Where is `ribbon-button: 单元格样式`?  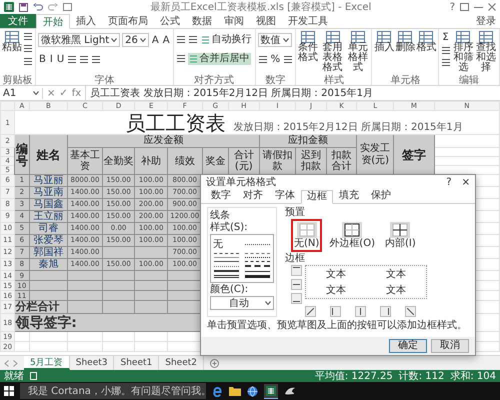 ribbon-button: 单元格样式 is located at coordinates (358, 52).